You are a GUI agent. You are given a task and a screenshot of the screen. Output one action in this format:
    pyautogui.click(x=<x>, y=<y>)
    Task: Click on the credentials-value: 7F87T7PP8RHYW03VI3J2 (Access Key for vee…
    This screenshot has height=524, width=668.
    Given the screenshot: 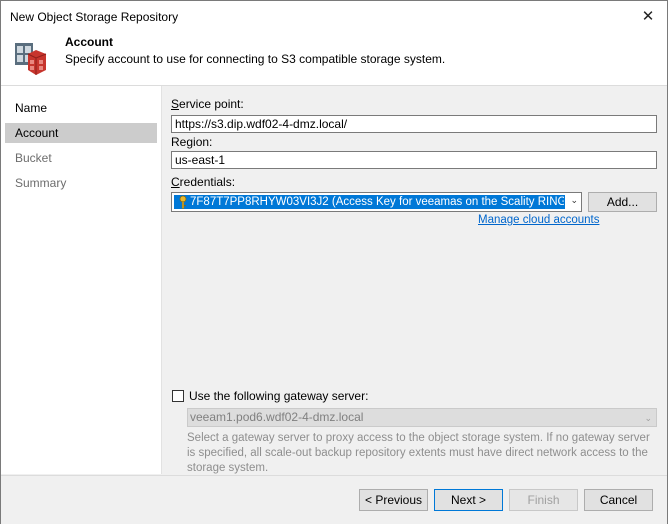 What is the action you would take?
    pyautogui.click(x=377, y=202)
    